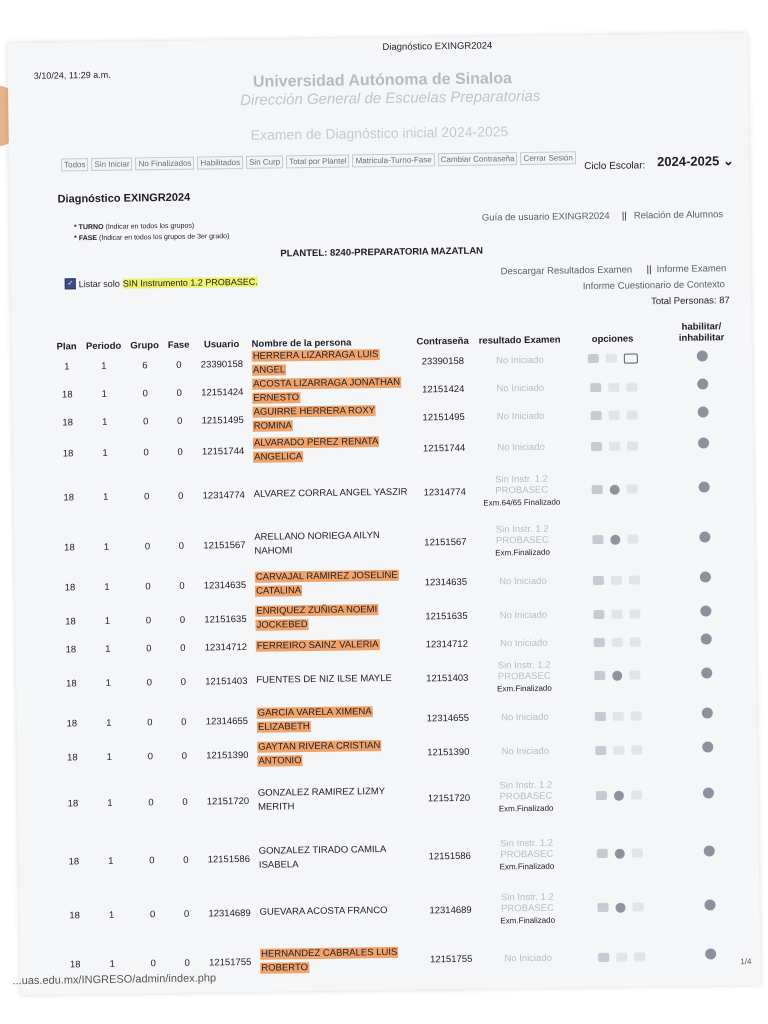  What do you see at coordinates (330, 391) in the screenshot?
I see `cell-nombre: ACOSTA LIZARRAGA JONATHAN ERNESTO` at bounding box center [330, 391].